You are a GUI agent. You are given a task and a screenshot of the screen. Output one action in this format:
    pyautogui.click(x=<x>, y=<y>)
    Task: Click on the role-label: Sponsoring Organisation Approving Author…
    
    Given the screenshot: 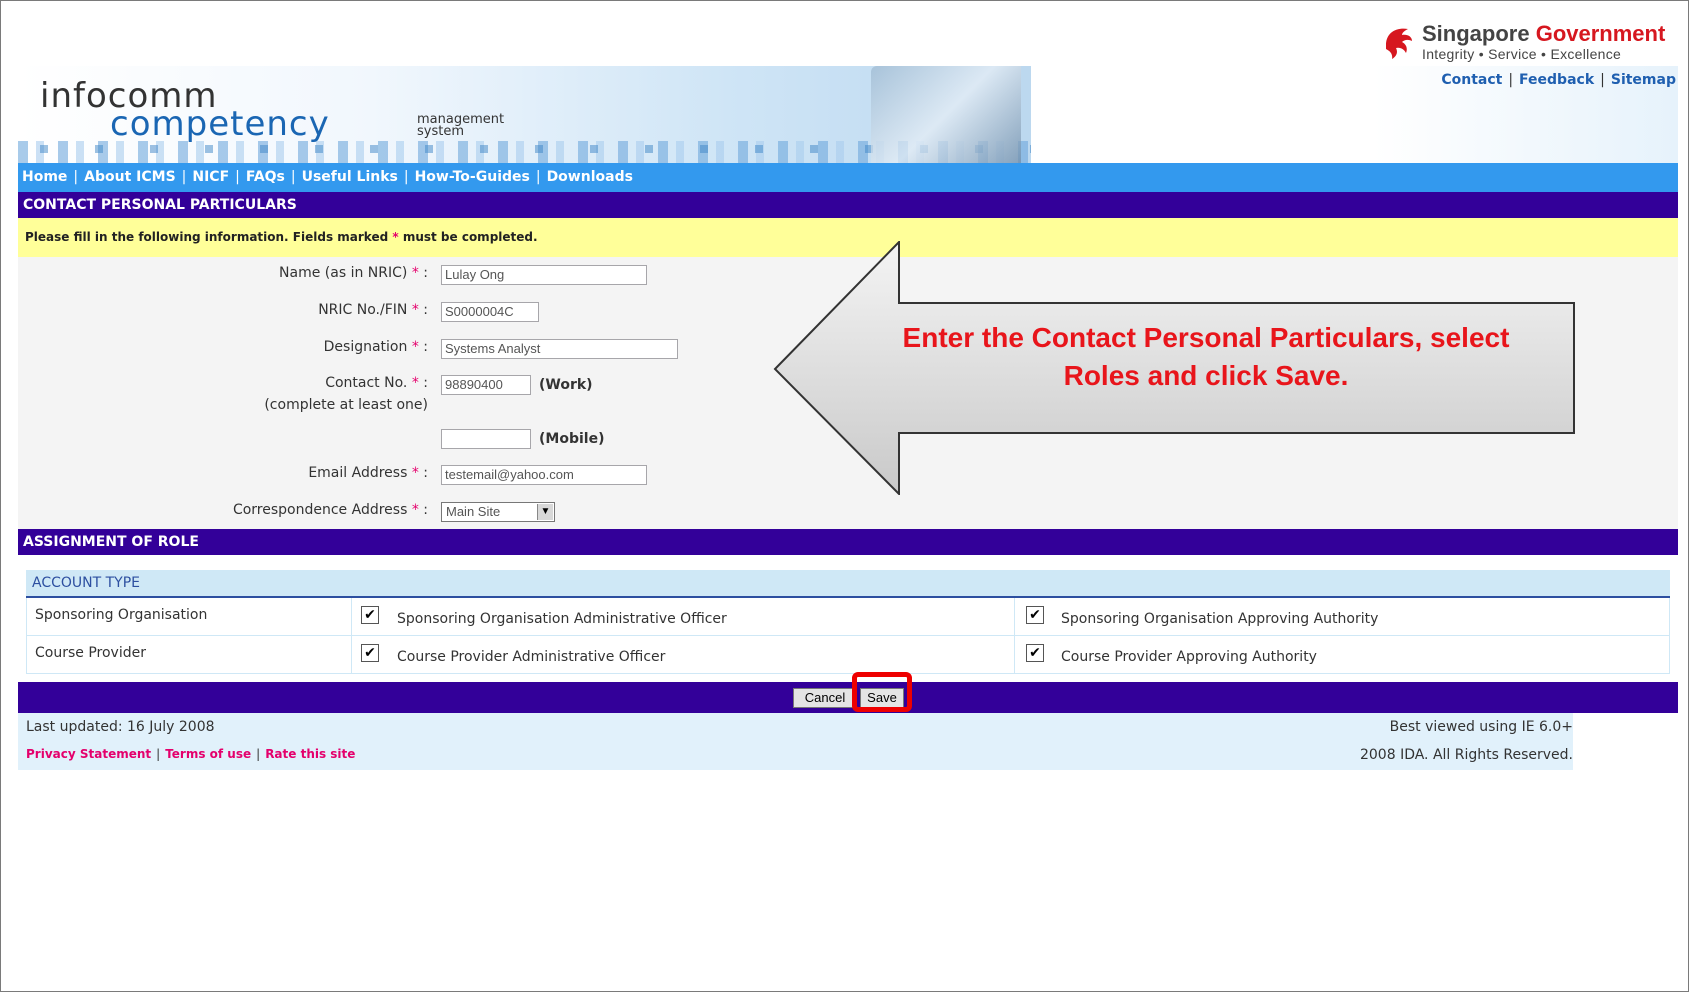 What is the action you would take?
    pyautogui.click(x=1220, y=619)
    